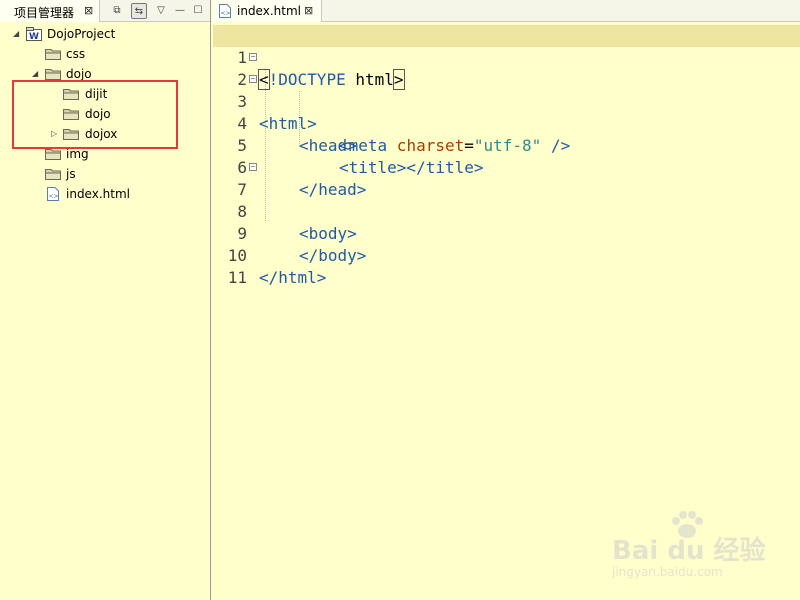 This screenshot has height=600, width=800. Describe the element at coordinates (506, 145) in the screenshot. I see `code-line-5: 5 <title></title>` at that location.